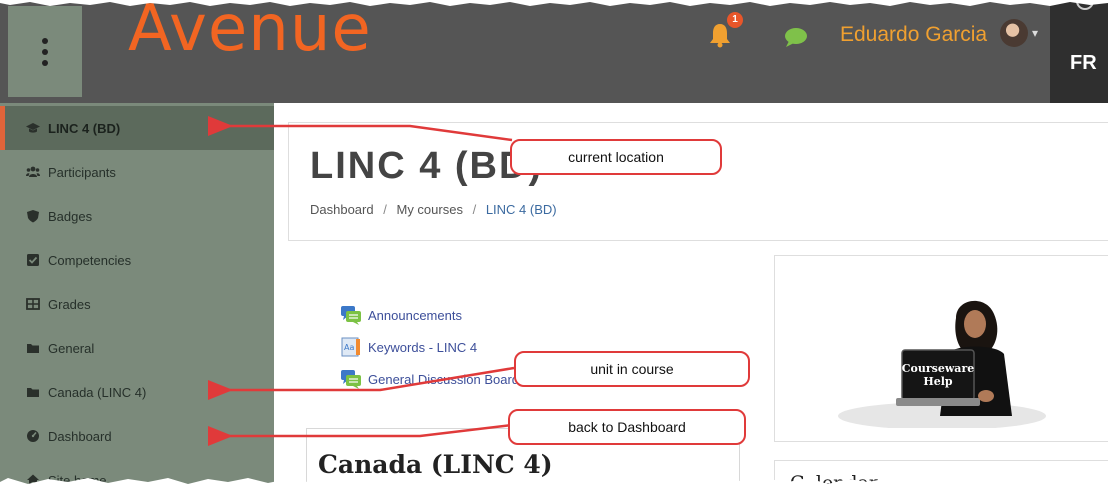 The height and width of the screenshot is (487, 1108). Describe the element at coordinates (137, 216) in the screenshot. I see `sidebar-item-badges: Badges` at that location.